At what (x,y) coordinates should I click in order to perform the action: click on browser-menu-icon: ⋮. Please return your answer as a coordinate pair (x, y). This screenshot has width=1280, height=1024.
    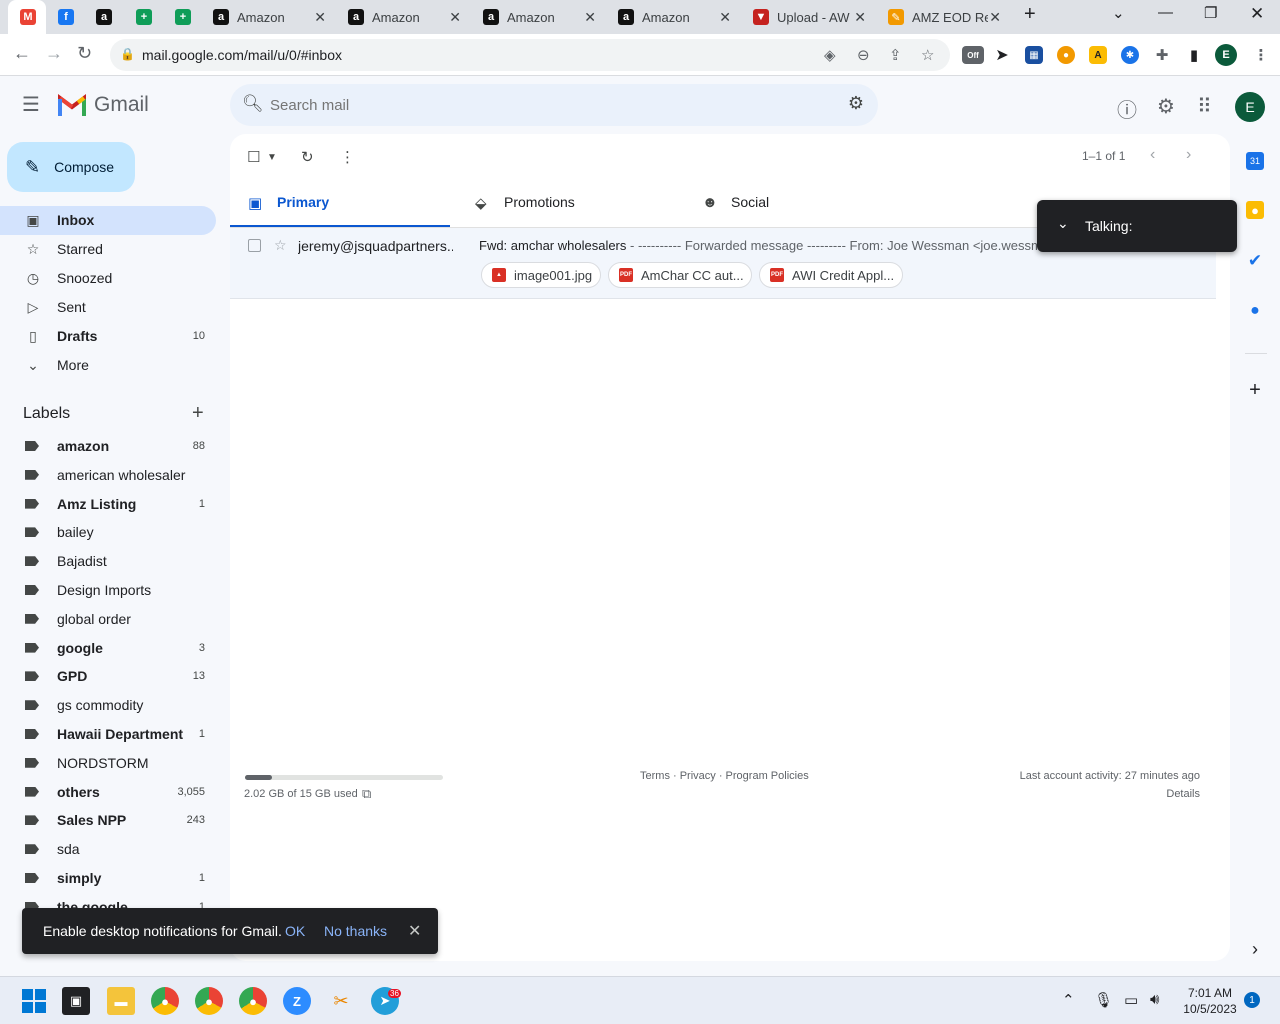
    Looking at the image, I should click on (1261, 55).